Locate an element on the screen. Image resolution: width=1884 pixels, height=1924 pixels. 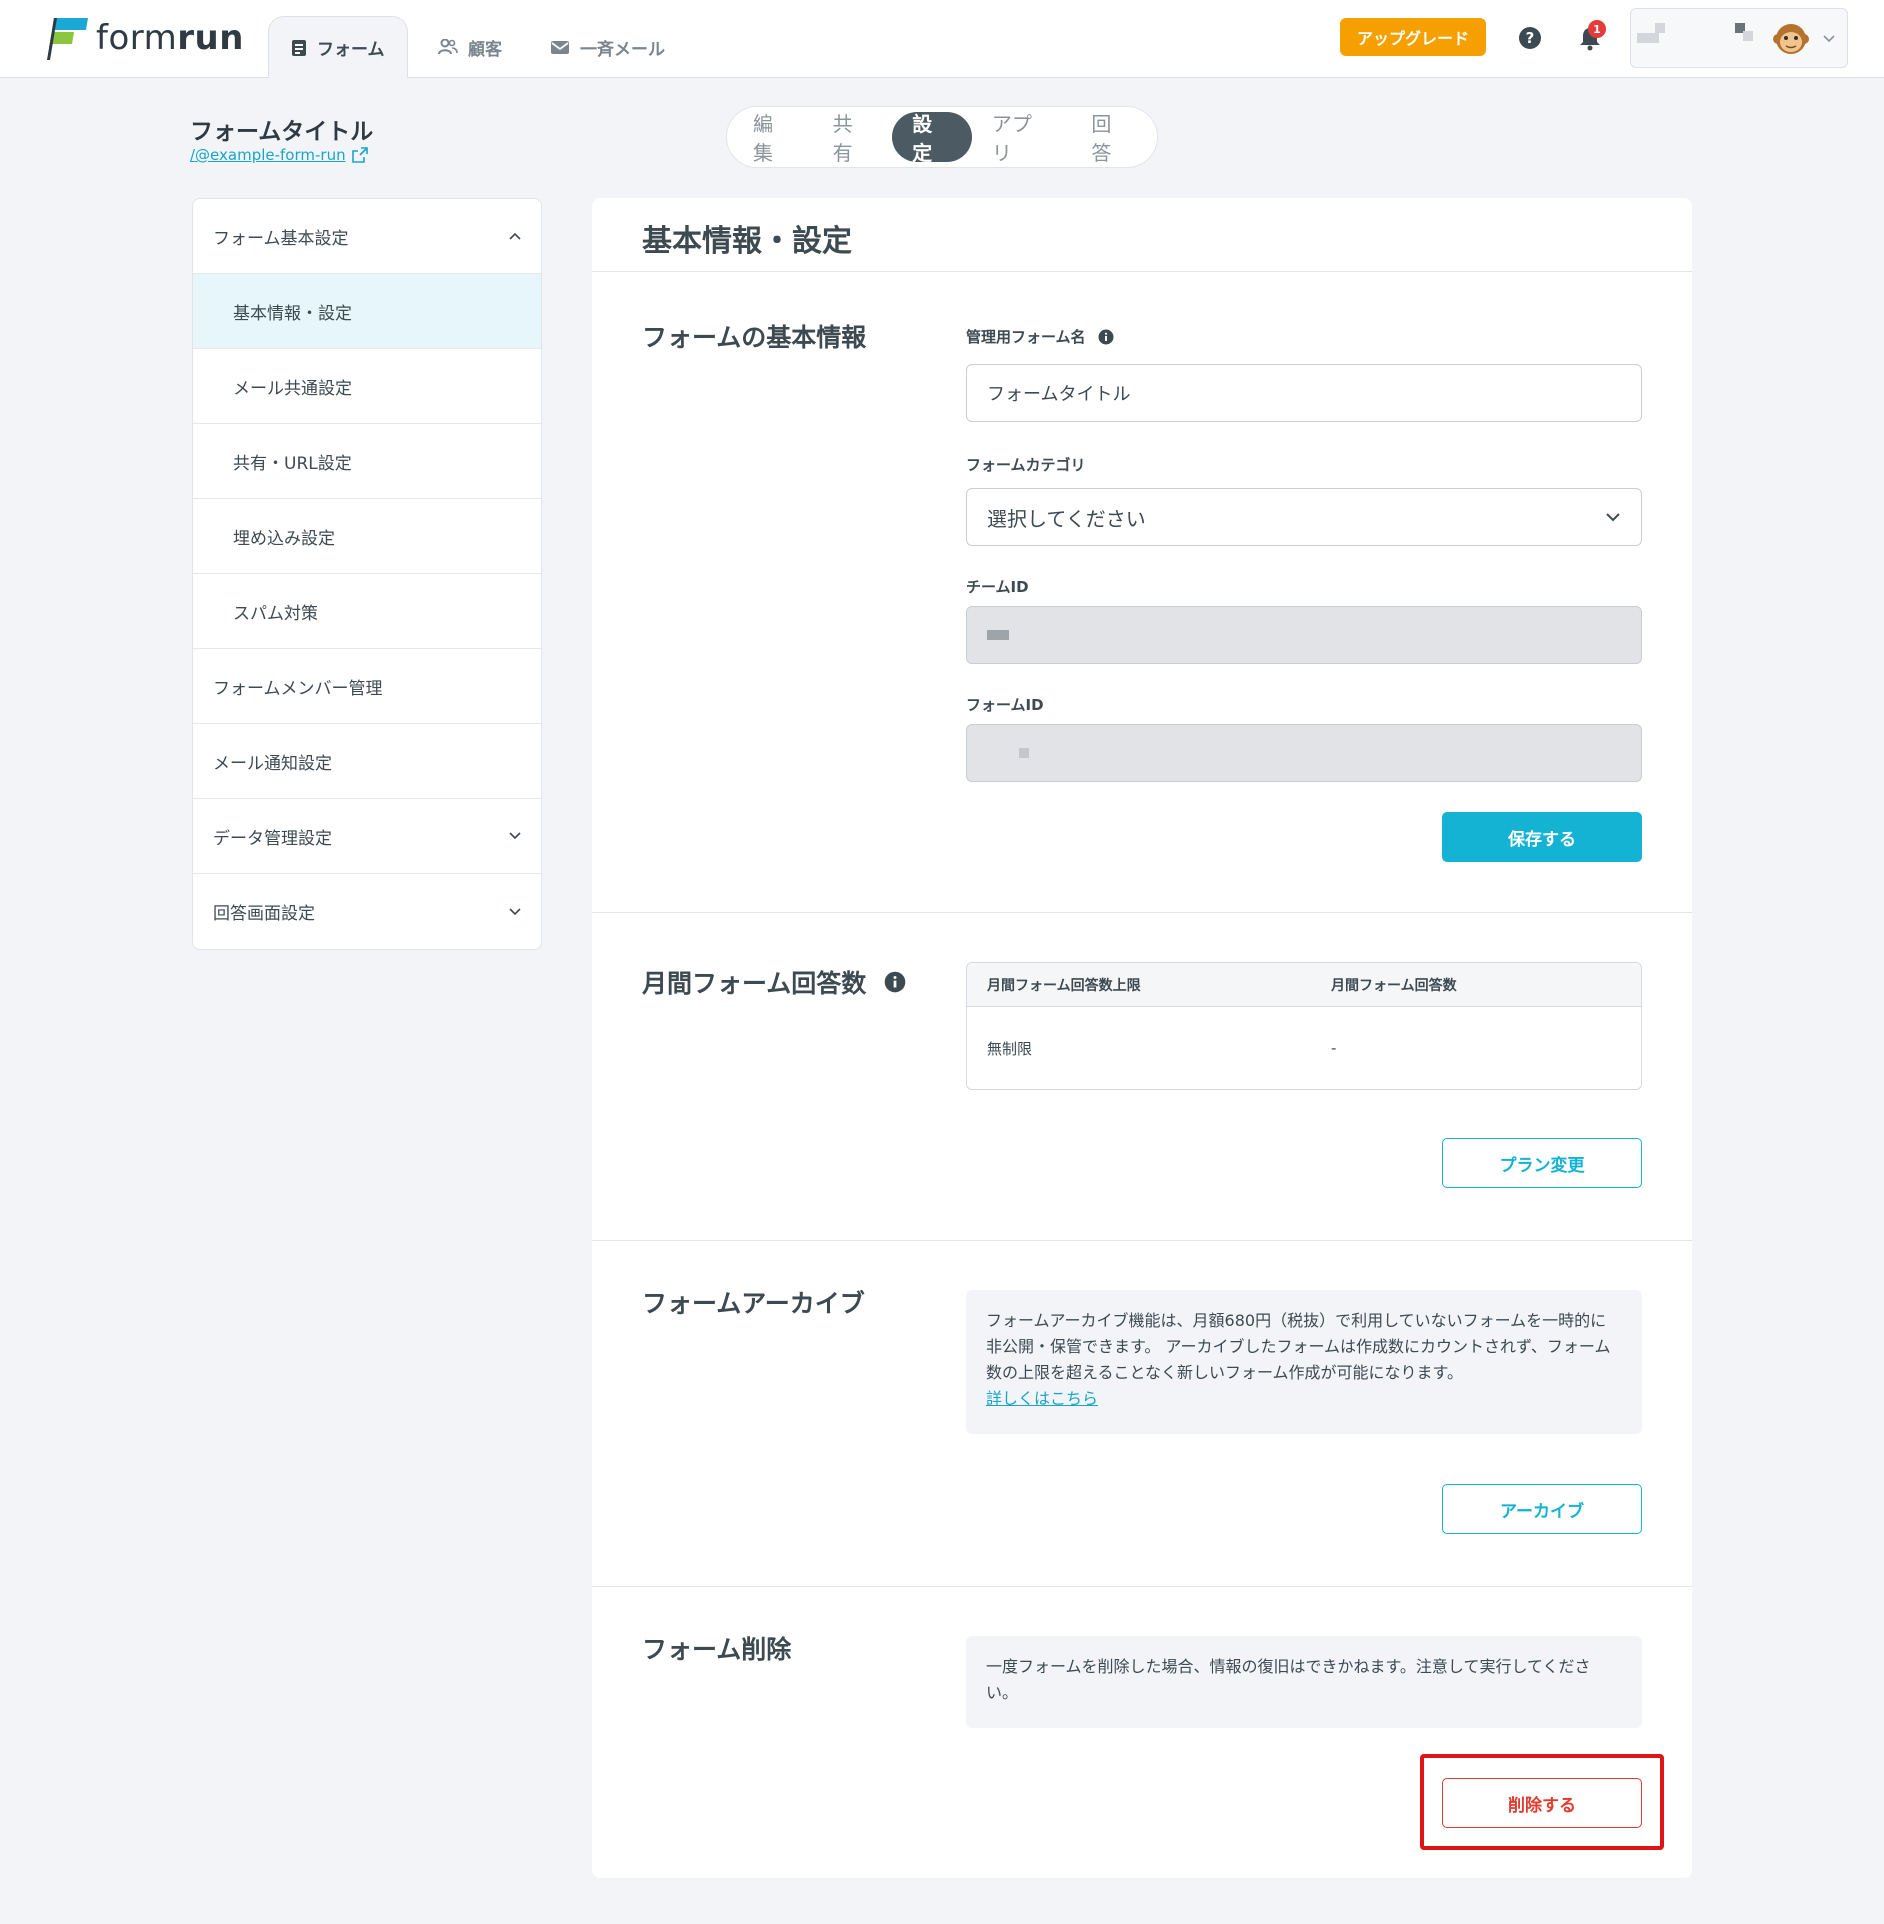
chevron-up-icon is located at coordinates (515, 236).